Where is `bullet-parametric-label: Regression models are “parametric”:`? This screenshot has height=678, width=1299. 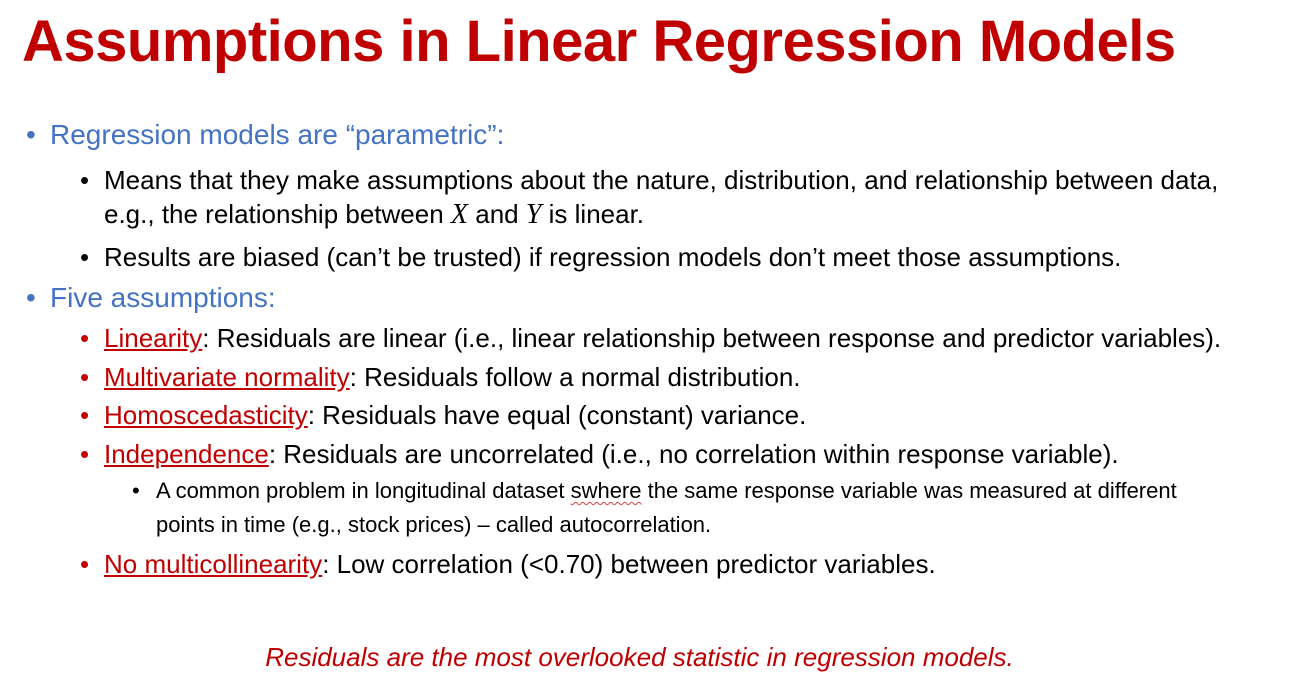
bullet-parametric-label: Regression models are “parametric”: is located at coordinates (277, 134).